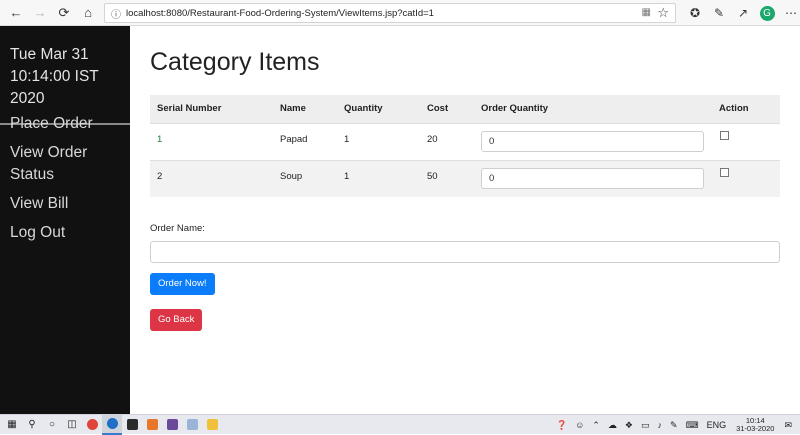 Image resolution: width=800 pixels, height=435 pixels. What do you see at coordinates (152, 425) in the screenshot?
I see `orange-app-icon` at bounding box center [152, 425].